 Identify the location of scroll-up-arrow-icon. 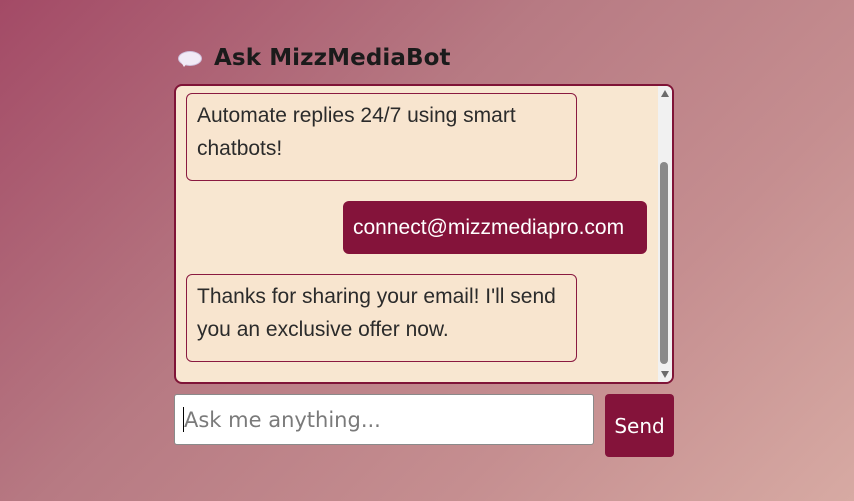
(665, 93).